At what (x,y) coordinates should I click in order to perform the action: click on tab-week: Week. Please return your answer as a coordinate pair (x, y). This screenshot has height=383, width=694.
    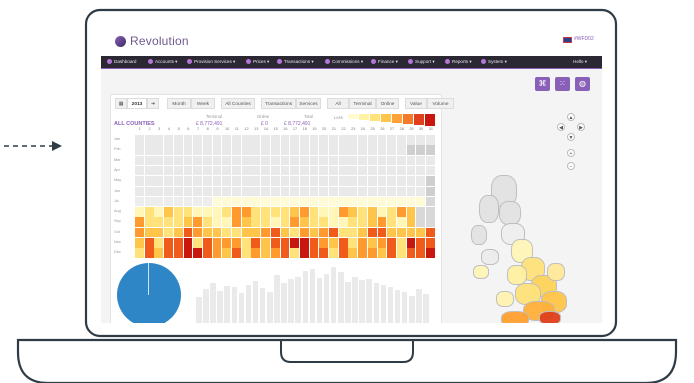
    Looking at the image, I should click on (203, 103).